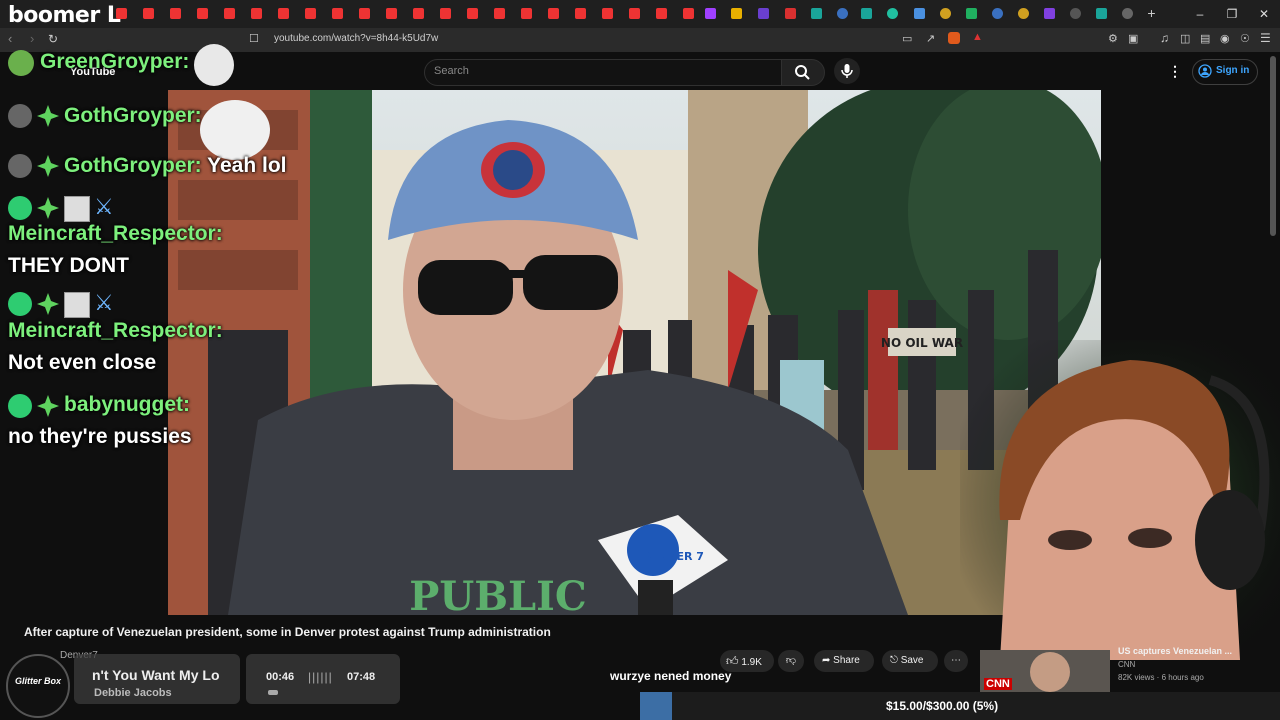  What do you see at coordinates (247, 165) in the screenshot?
I see `chat-message-text: Yeah lol` at bounding box center [247, 165].